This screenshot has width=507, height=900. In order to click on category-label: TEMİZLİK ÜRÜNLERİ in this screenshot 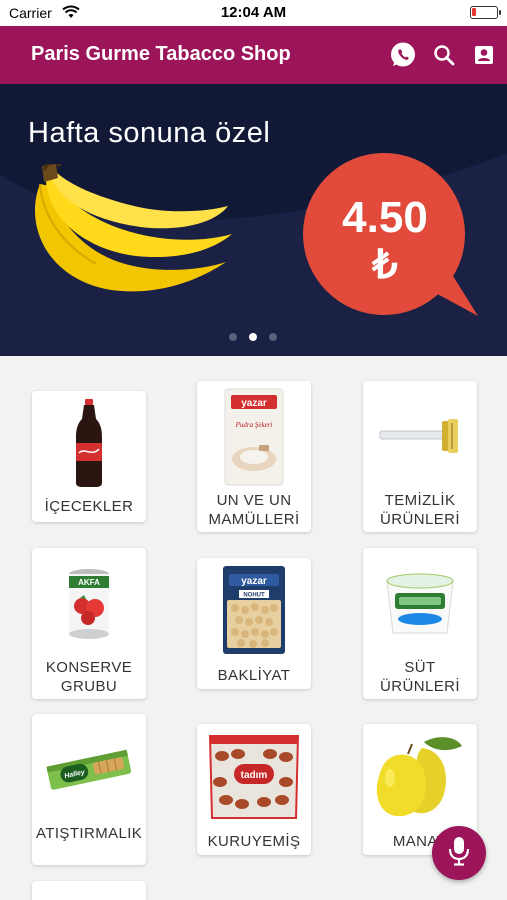, I will do `click(420, 510)`.